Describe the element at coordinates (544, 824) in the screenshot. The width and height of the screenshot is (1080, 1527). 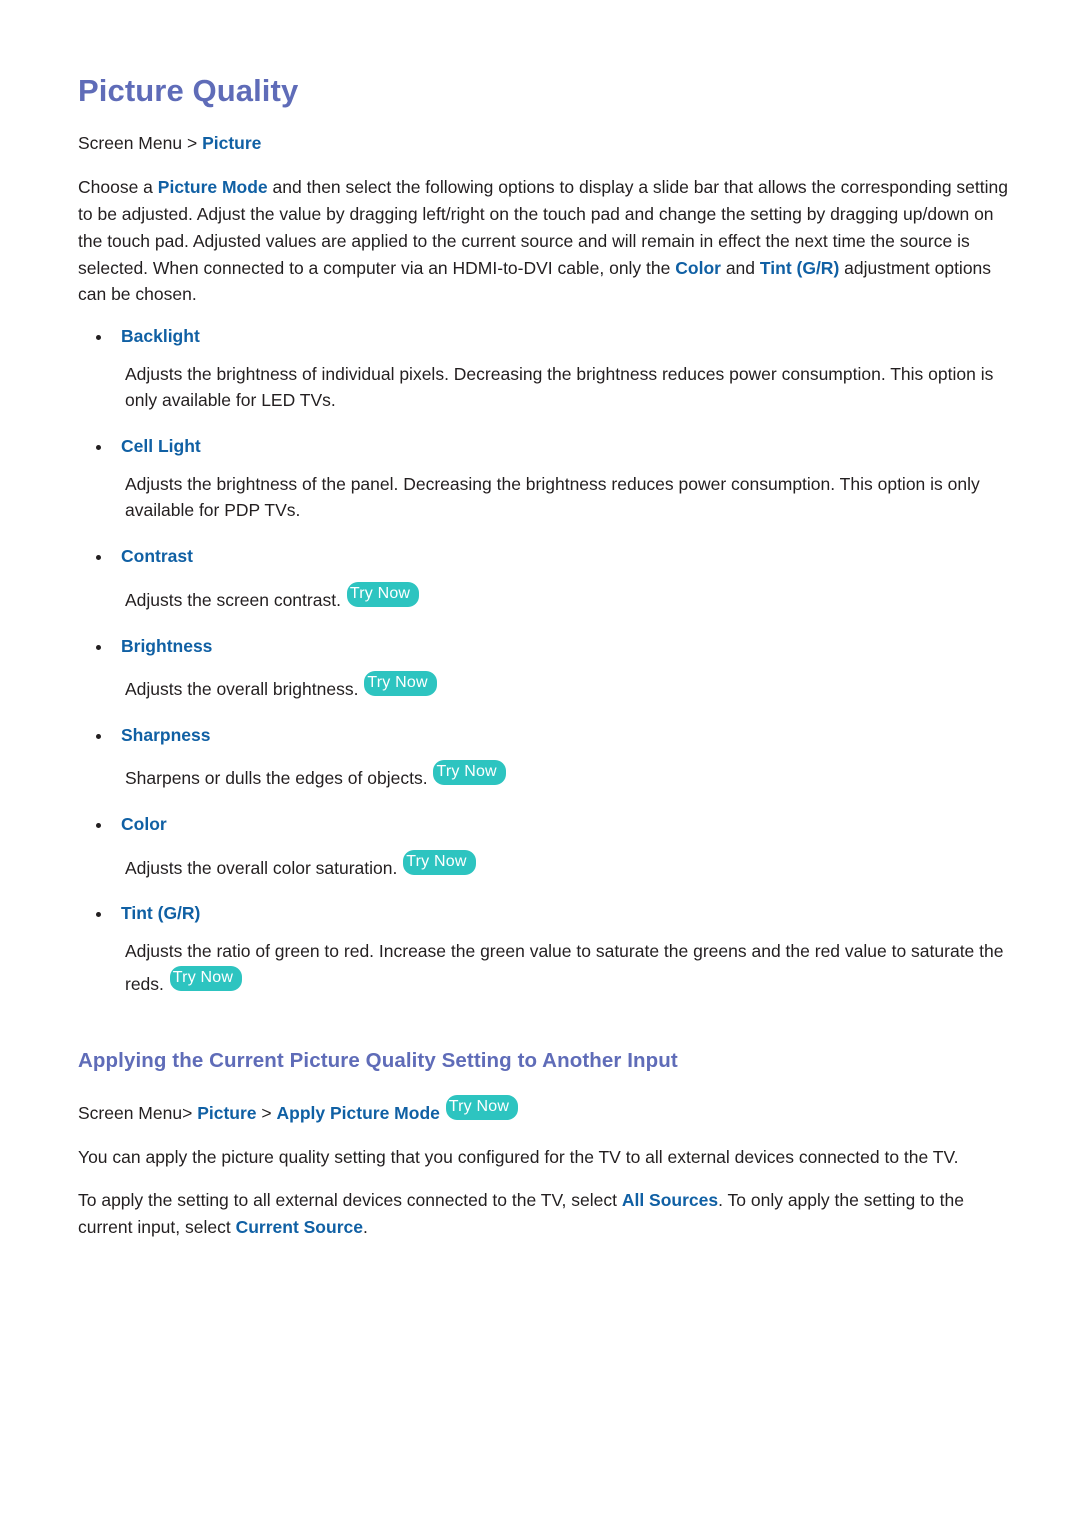
I see `option-heading-color: Color` at that location.